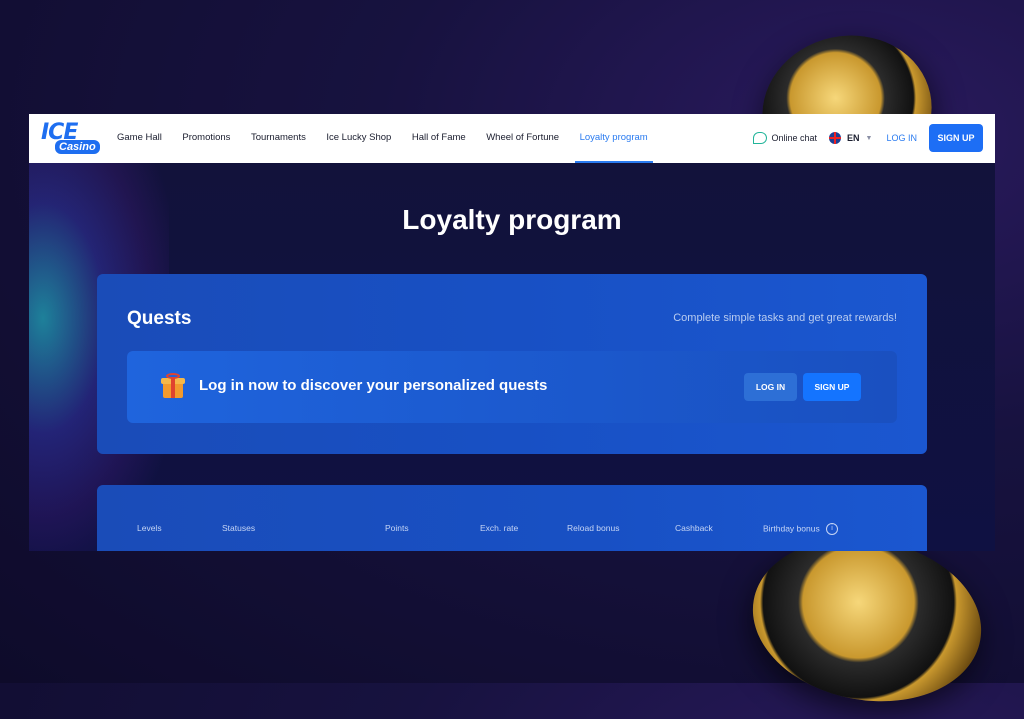  Describe the element at coordinates (832, 529) in the screenshot. I see `info-icon: i` at that location.